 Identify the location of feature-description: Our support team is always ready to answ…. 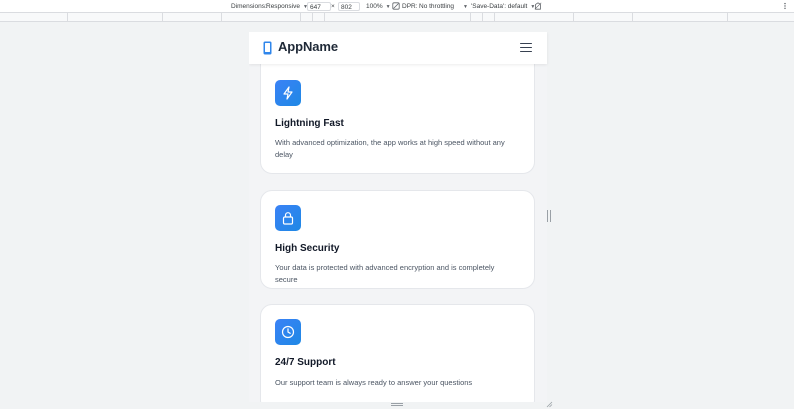
(374, 382).